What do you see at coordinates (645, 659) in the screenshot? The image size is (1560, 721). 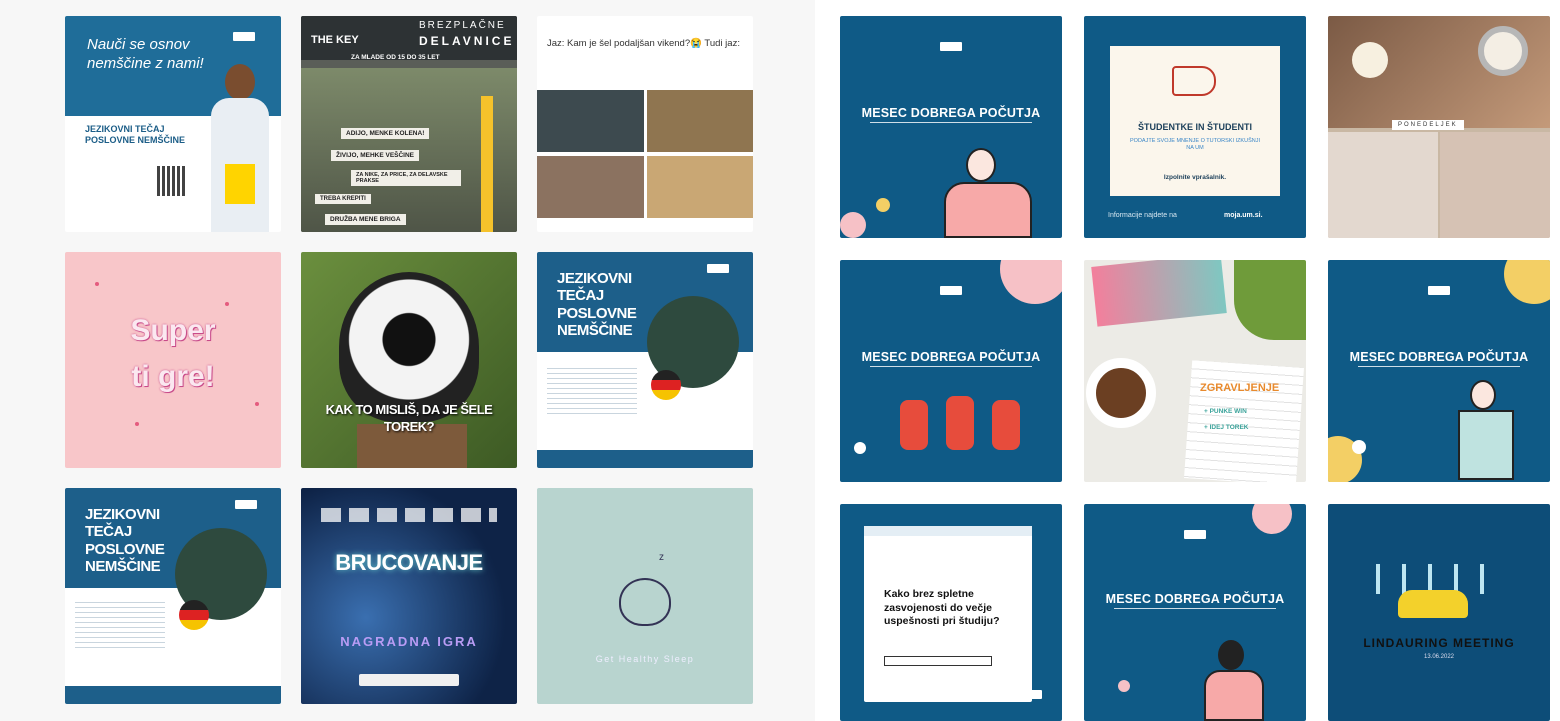 I see `sleep-caption: Get Healthy Sleep` at bounding box center [645, 659].